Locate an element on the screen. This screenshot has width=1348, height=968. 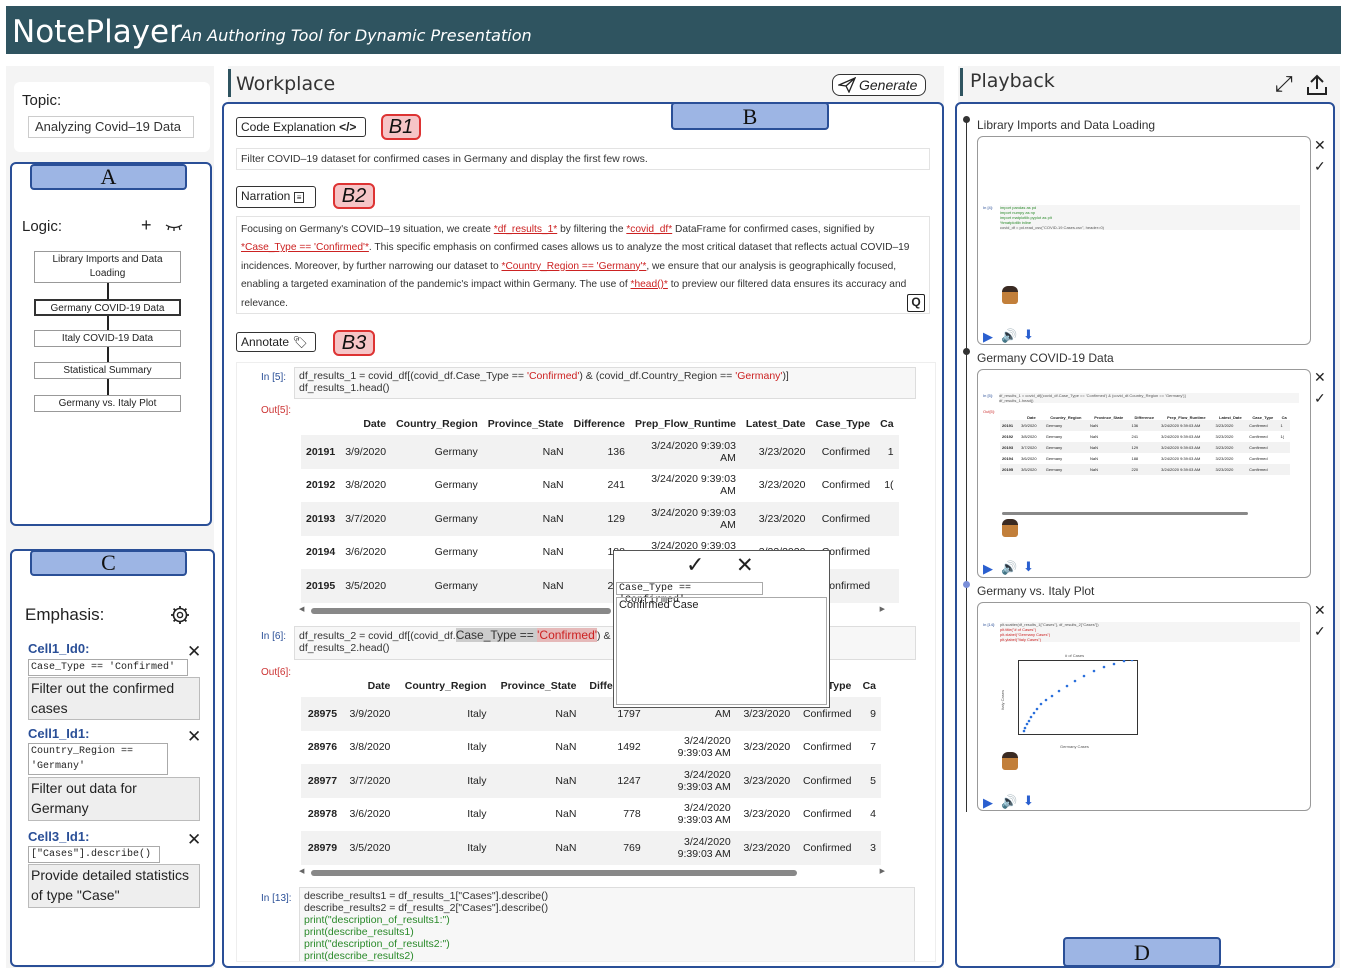
table-cell: 3/23/2020 is located at coordinates (775, 452).